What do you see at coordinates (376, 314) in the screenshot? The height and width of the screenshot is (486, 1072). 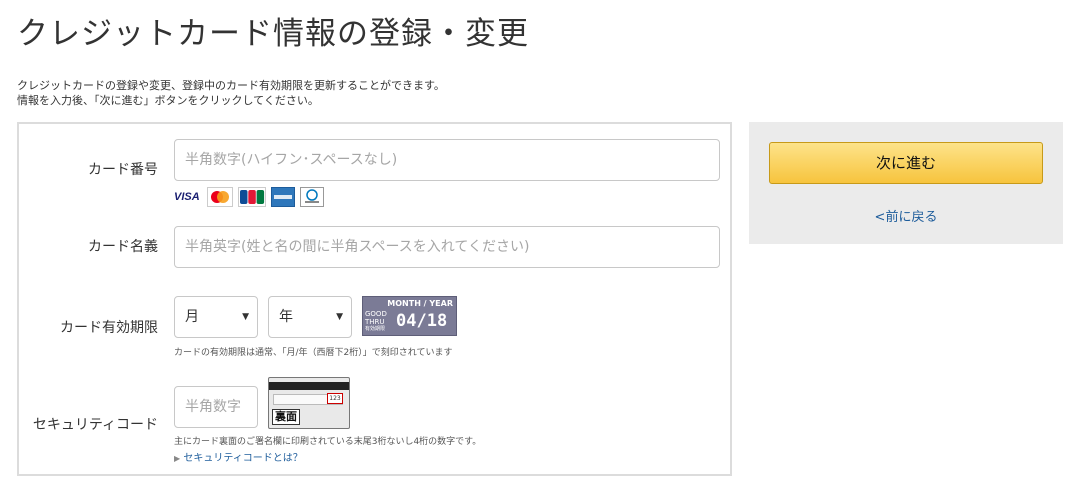 I see `expiry-sample-good: GOOD` at bounding box center [376, 314].